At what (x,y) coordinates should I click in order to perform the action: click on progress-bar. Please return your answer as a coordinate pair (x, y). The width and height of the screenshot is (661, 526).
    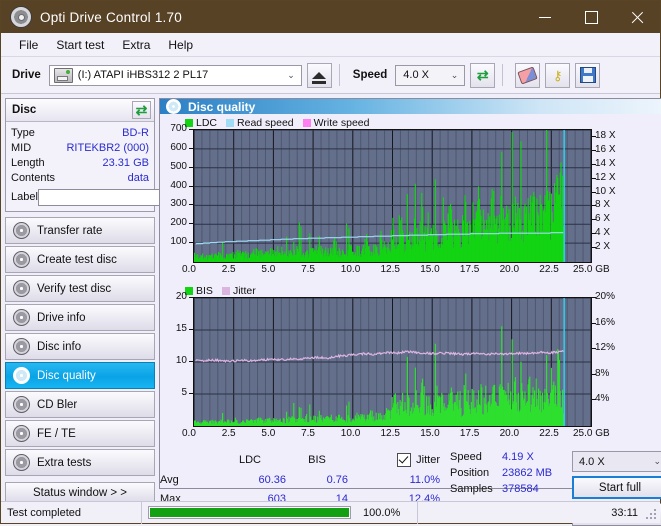
    Looking at the image, I should click on (249, 512).